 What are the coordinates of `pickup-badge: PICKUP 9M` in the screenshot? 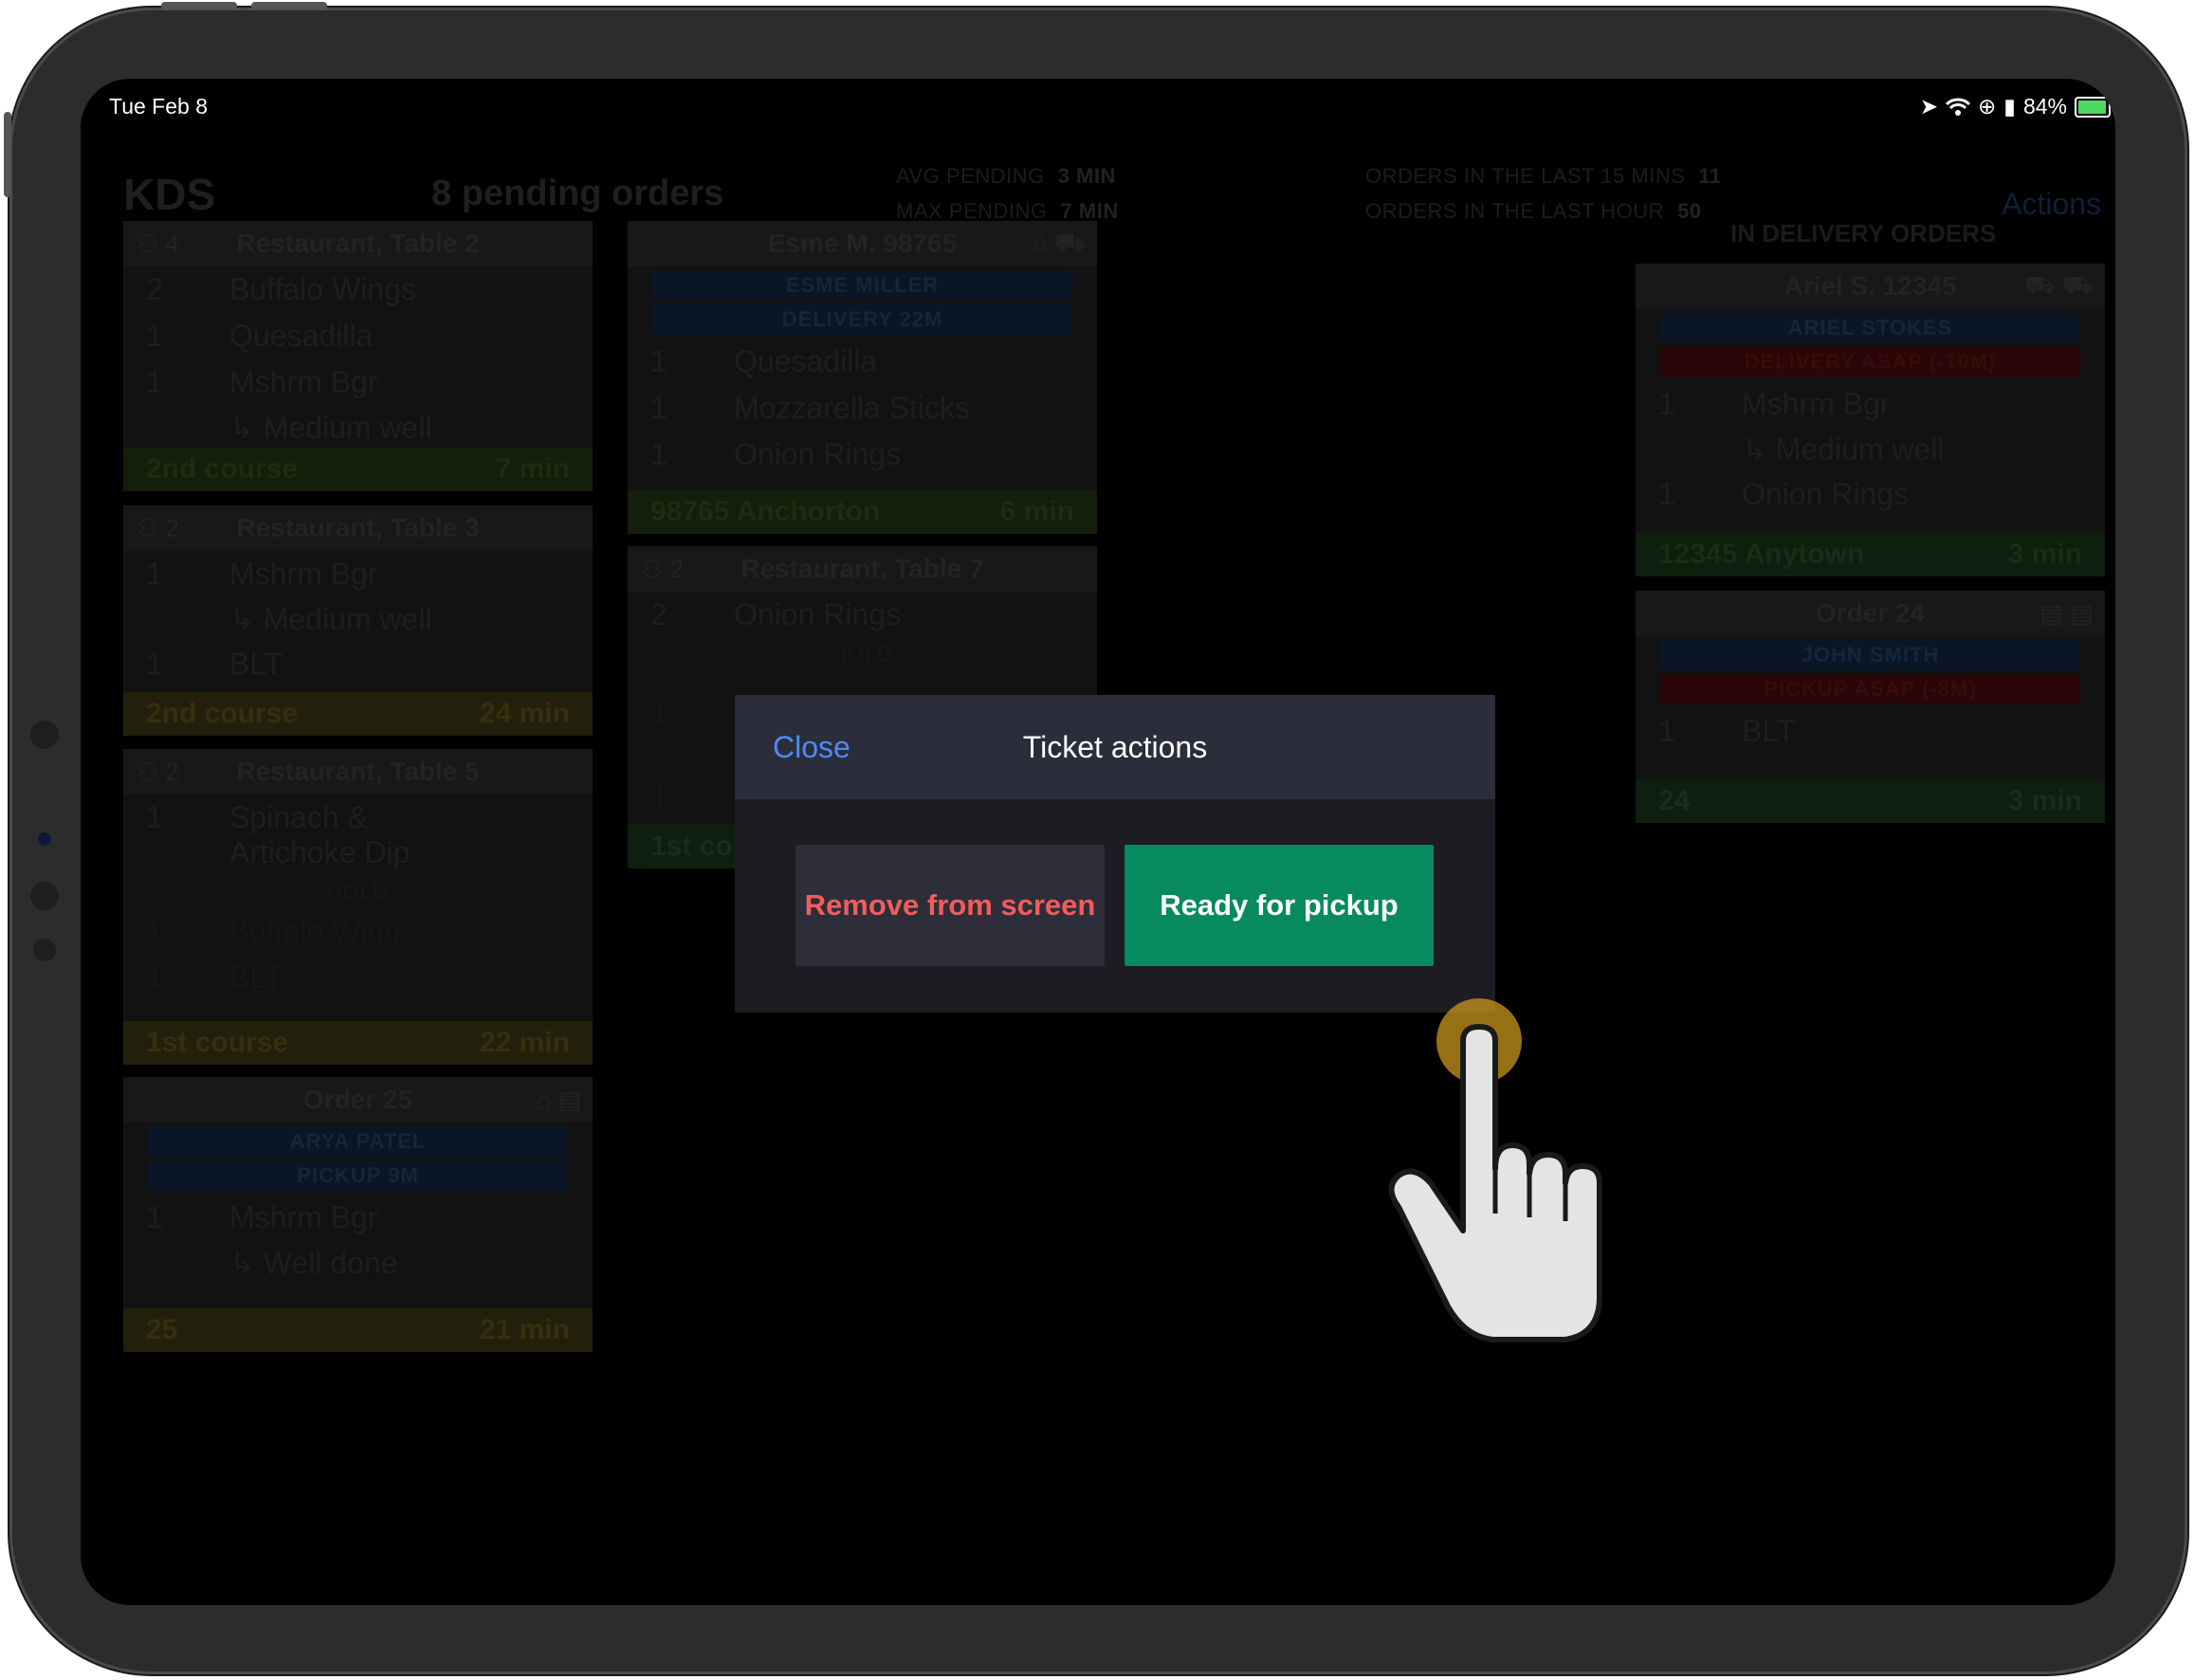 It's located at (358, 1175).